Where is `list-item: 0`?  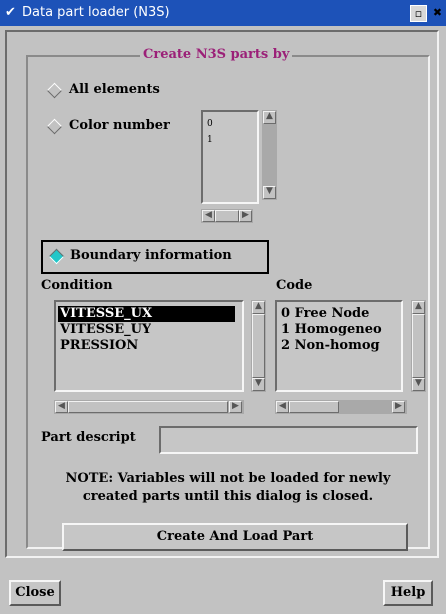 list-item: 0 is located at coordinates (209, 124).